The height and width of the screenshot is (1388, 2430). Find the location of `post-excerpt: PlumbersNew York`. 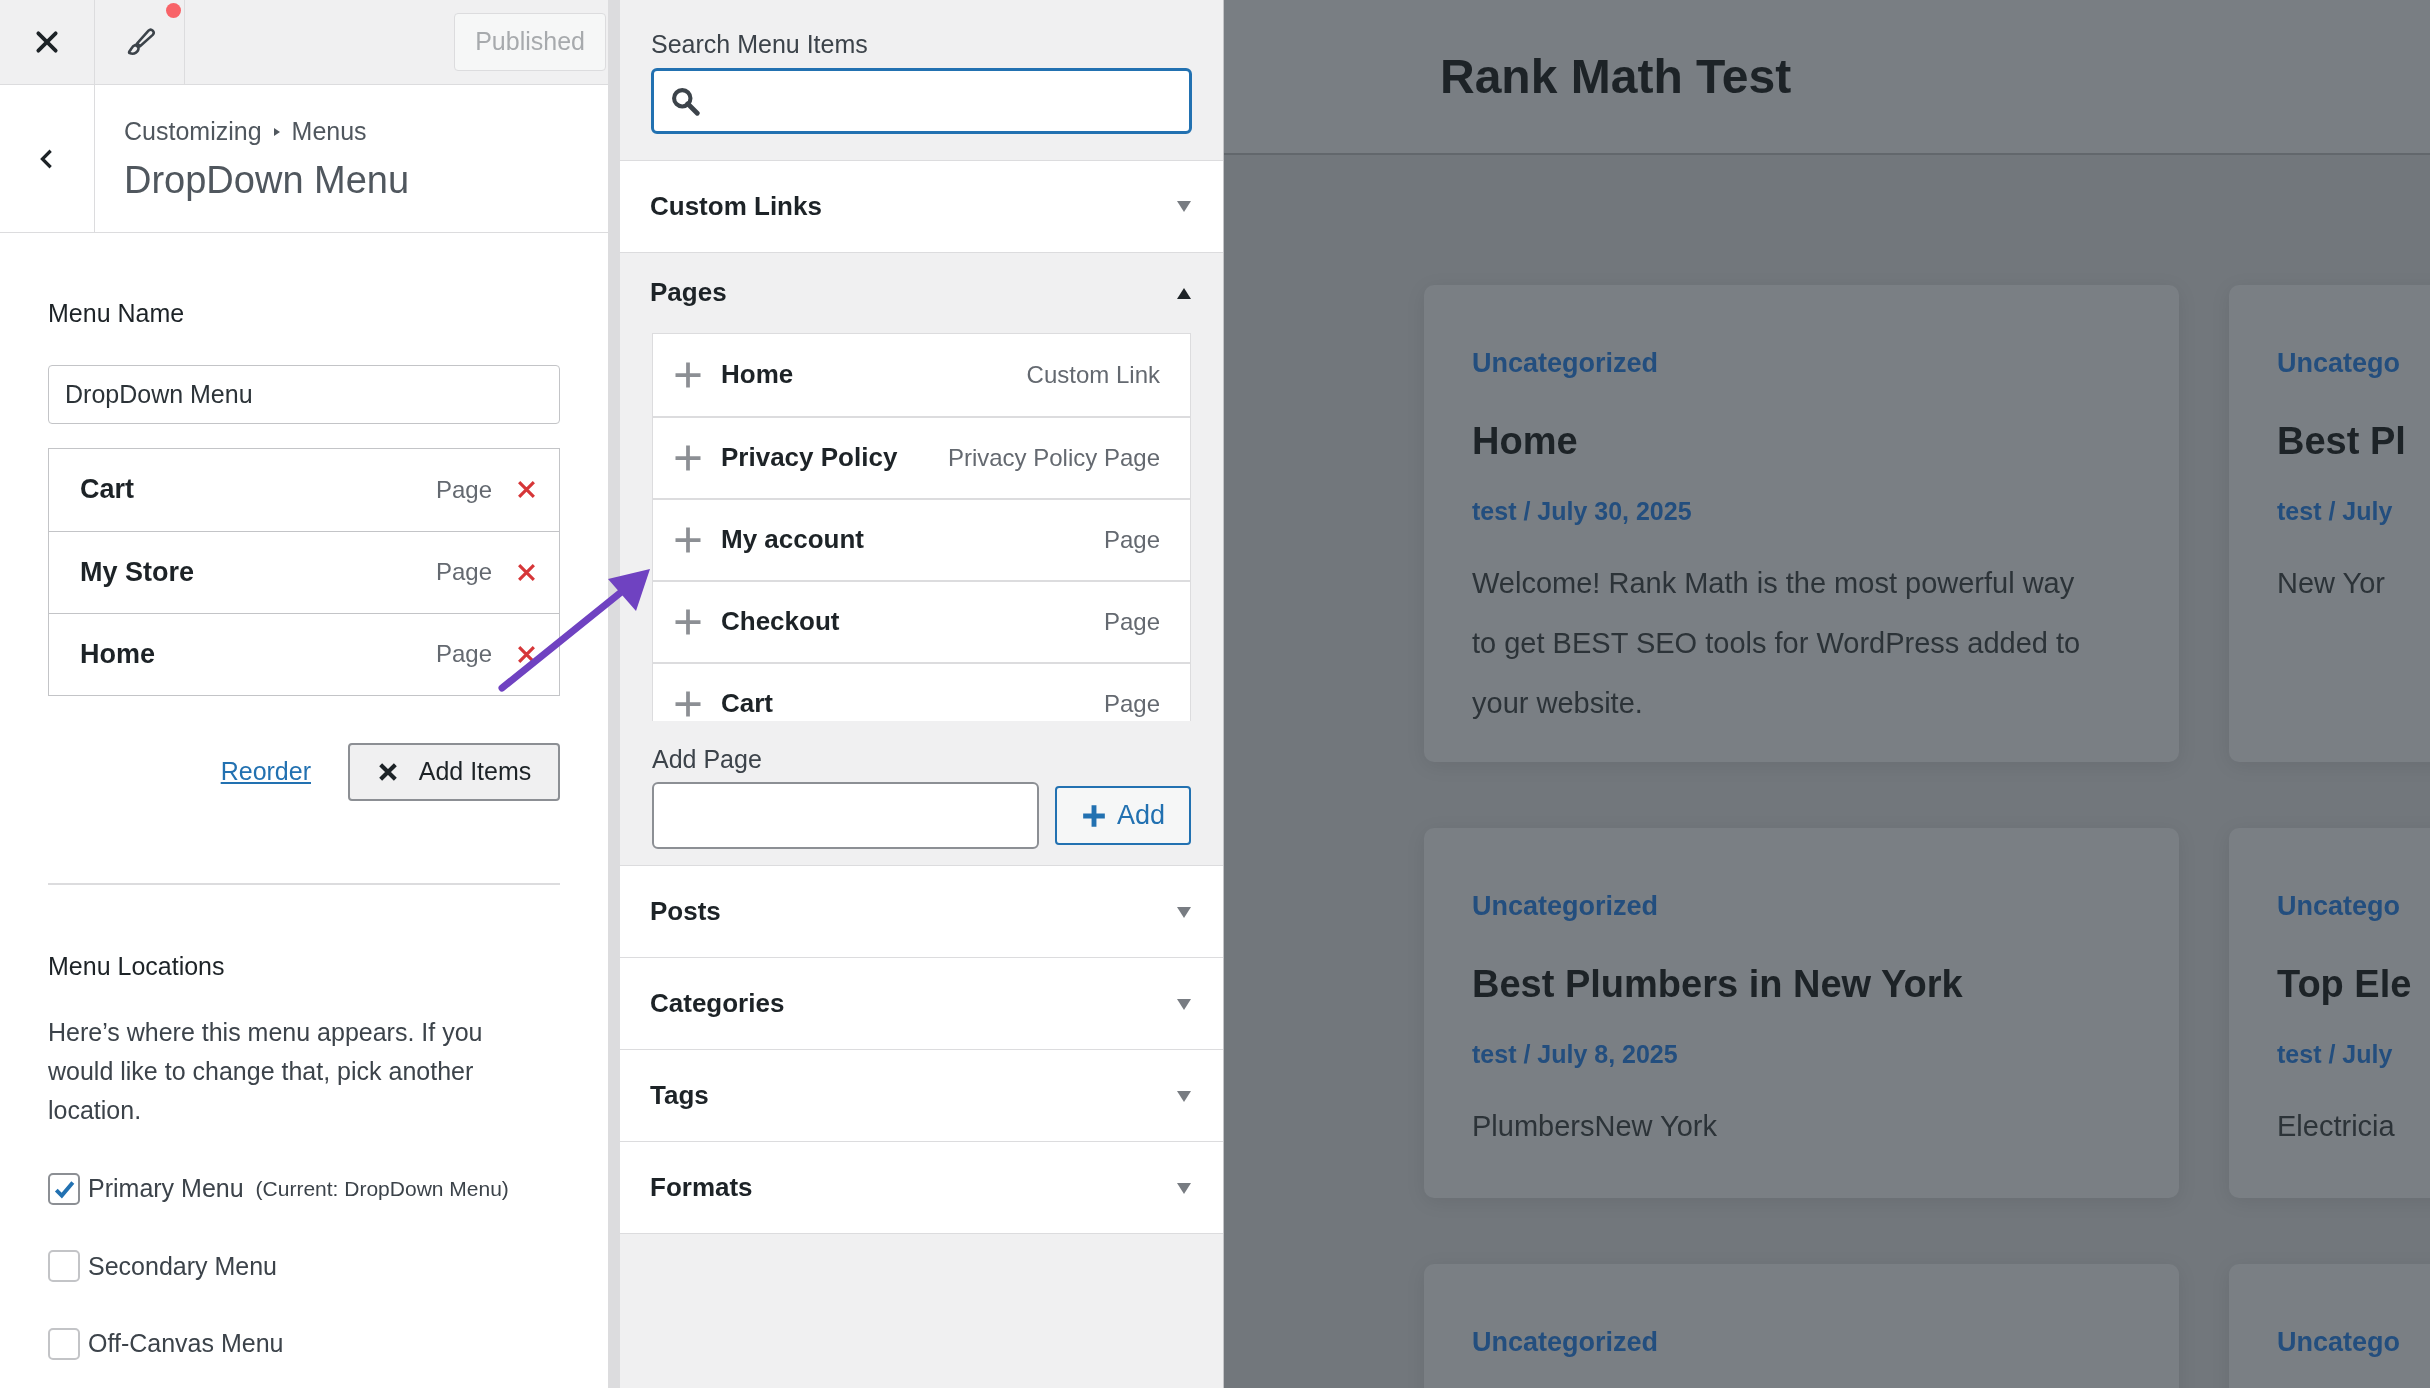

post-excerpt: PlumbersNew York is located at coordinates (1595, 1126).